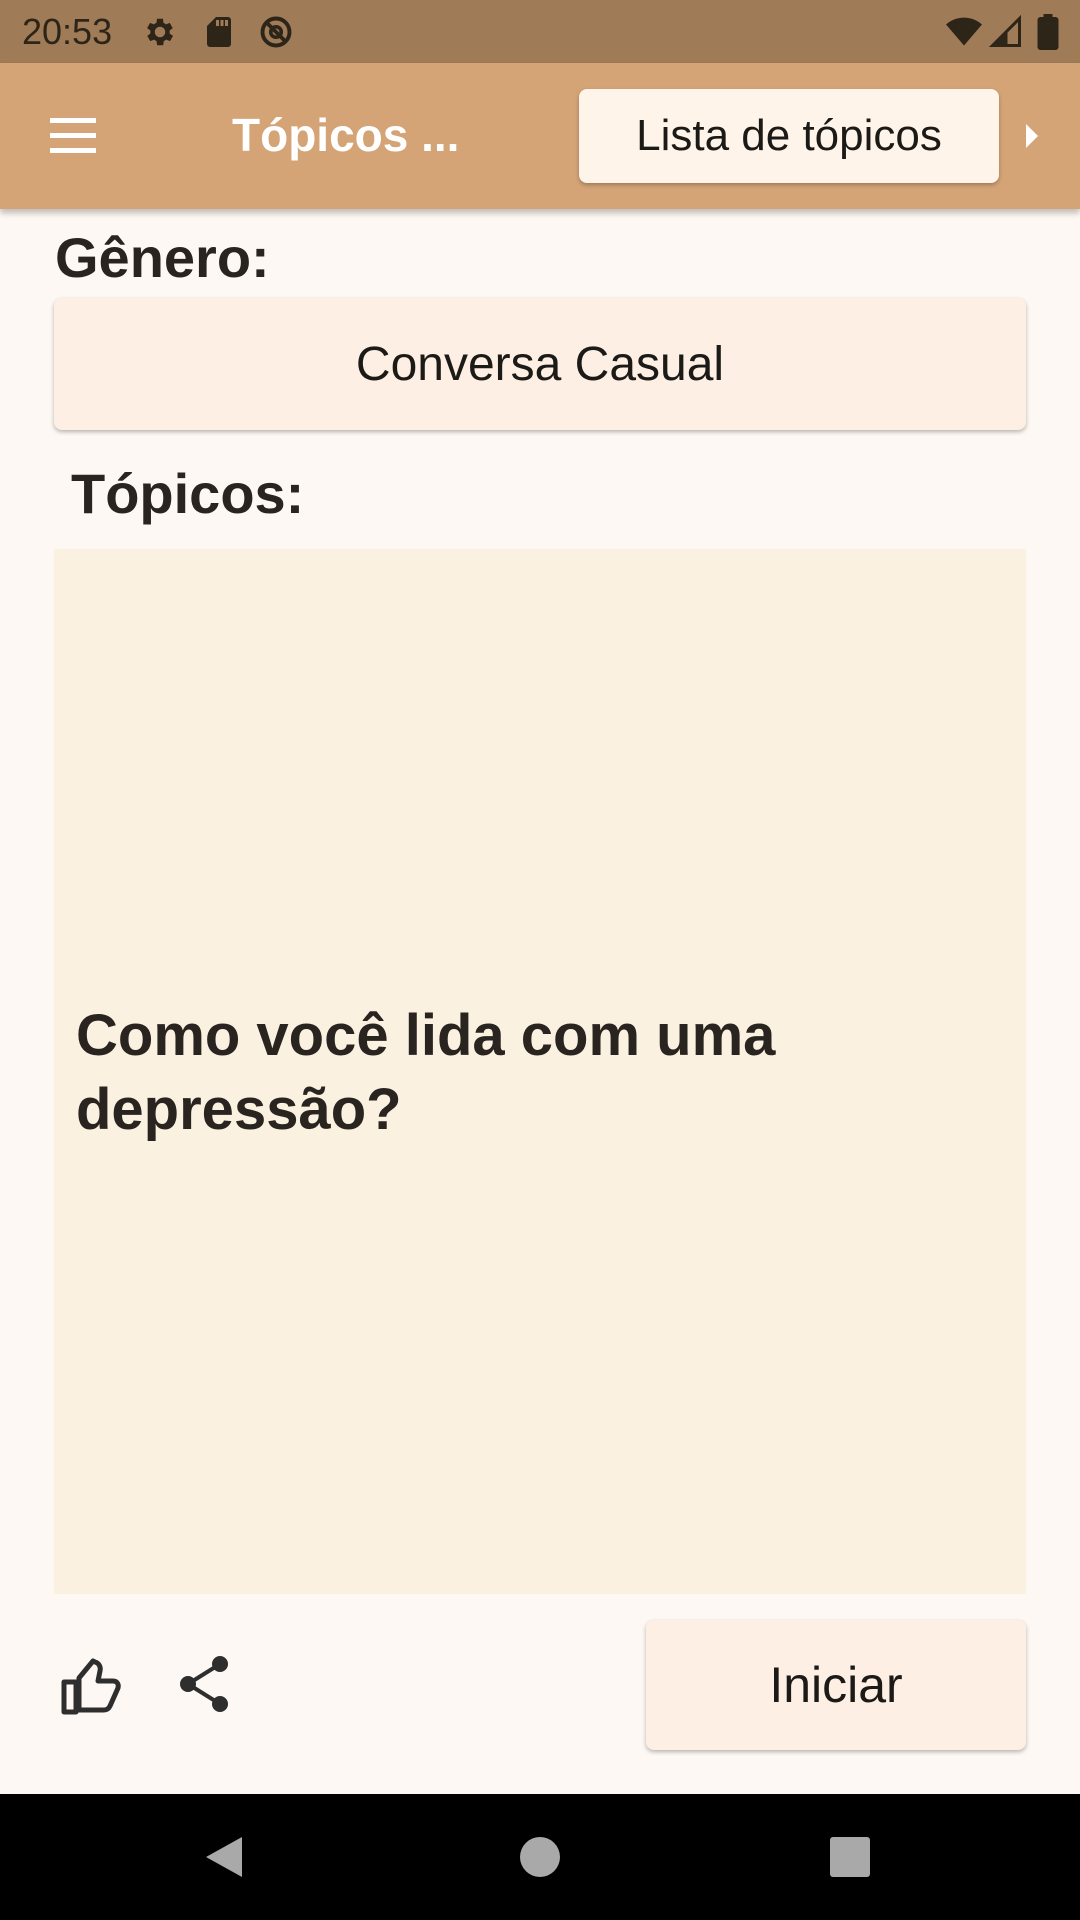 The image size is (1080, 1920). Describe the element at coordinates (540, 364) in the screenshot. I see `genre-select-button: Conversa Casual` at that location.